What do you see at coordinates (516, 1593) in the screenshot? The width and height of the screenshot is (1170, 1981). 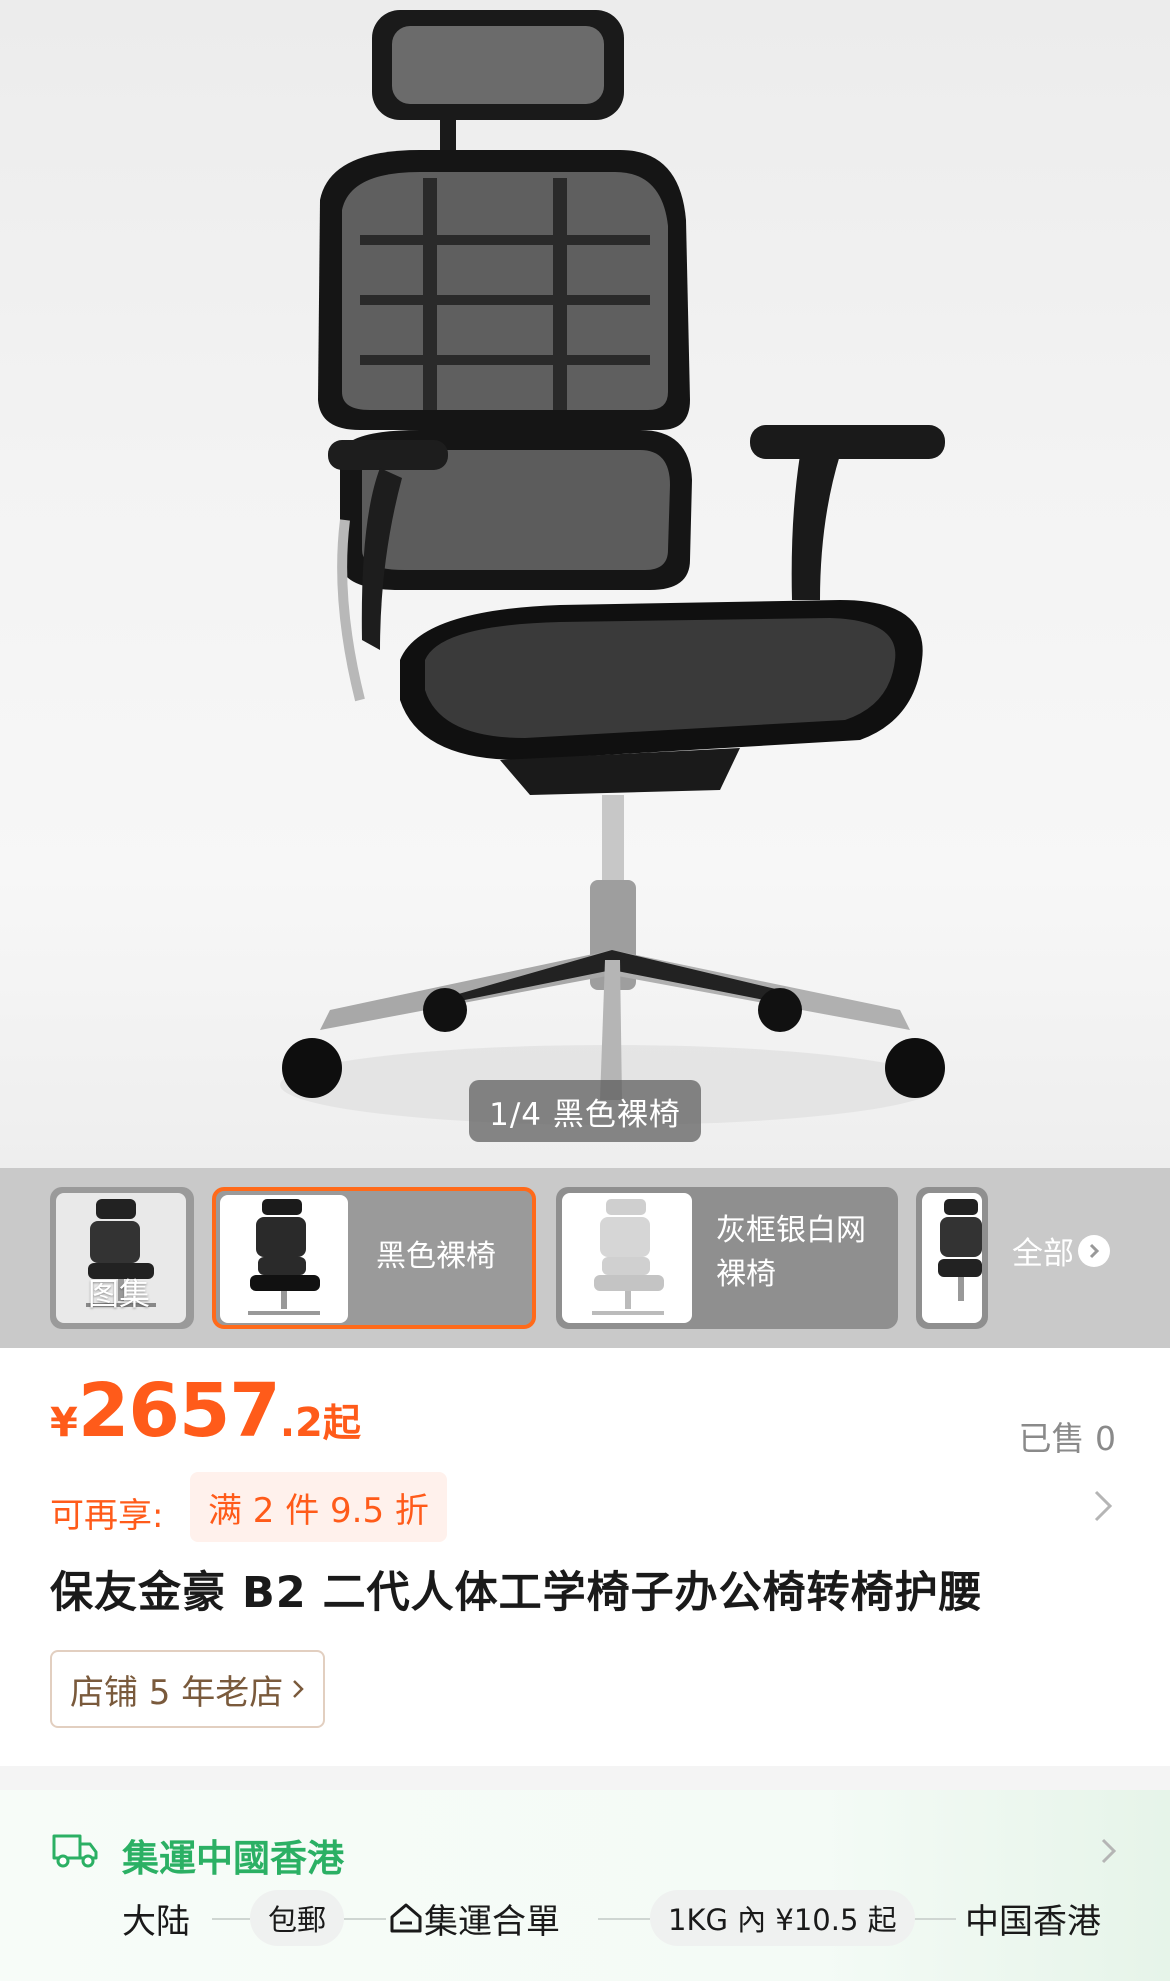 I see `product-title: 保友金豪 B2 二代人体工学椅子办公椅转椅护腰` at bounding box center [516, 1593].